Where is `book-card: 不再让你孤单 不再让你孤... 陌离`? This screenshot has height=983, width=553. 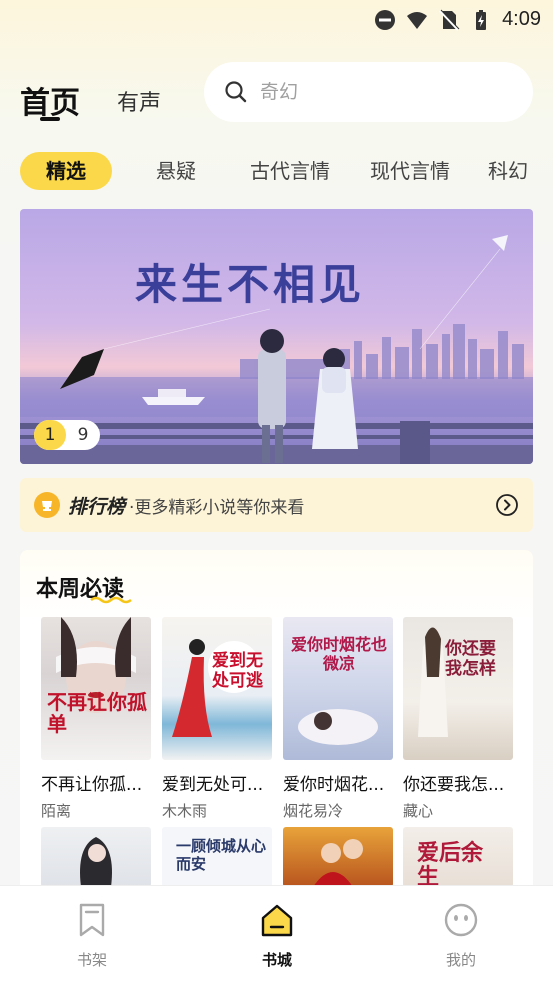
book-card: 不再让你孤单 不再让你孤... 陌离 is located at coordinates (96, 719).